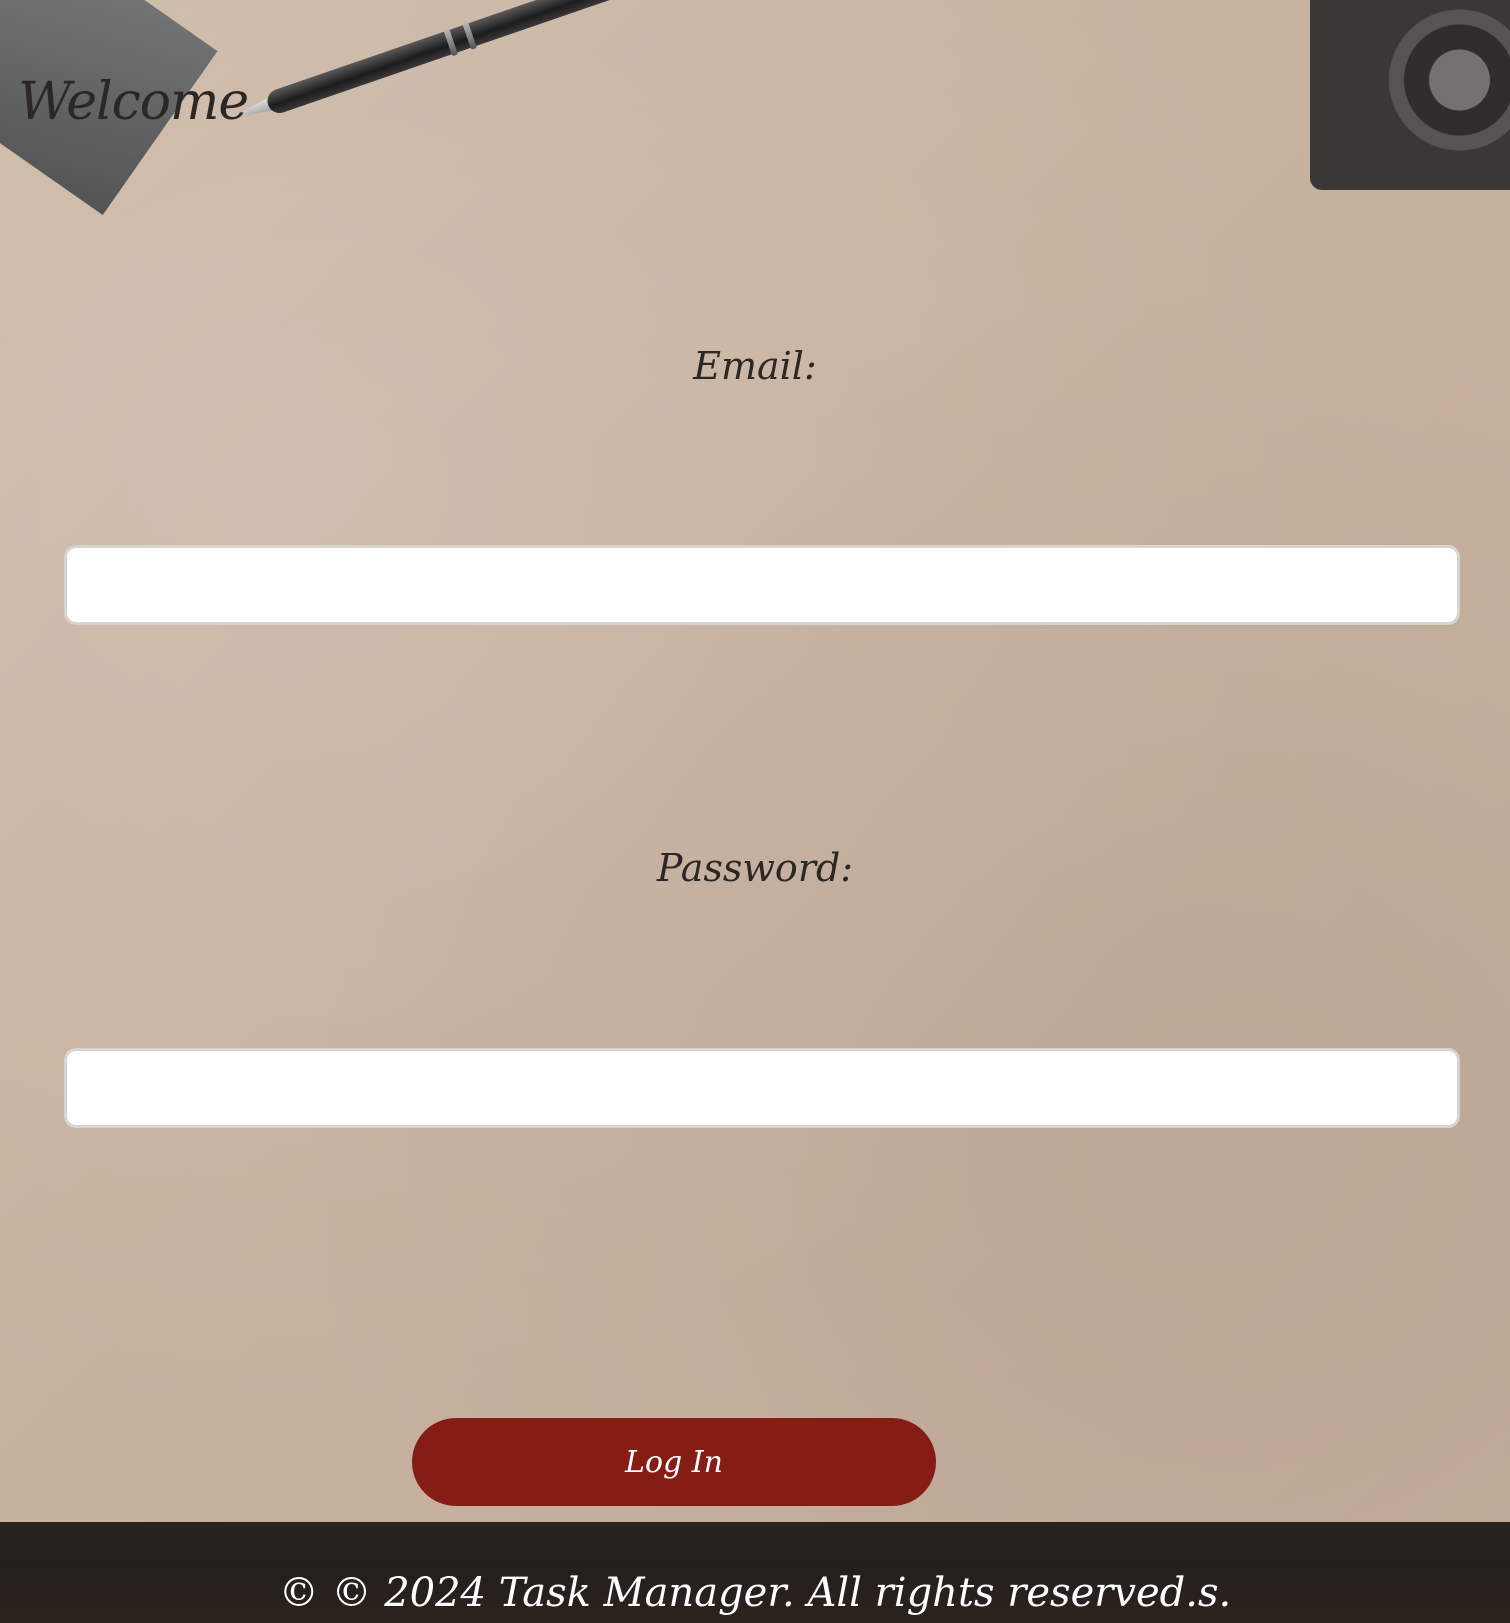  I want to click on password-label: Password:, so click(755, 868).